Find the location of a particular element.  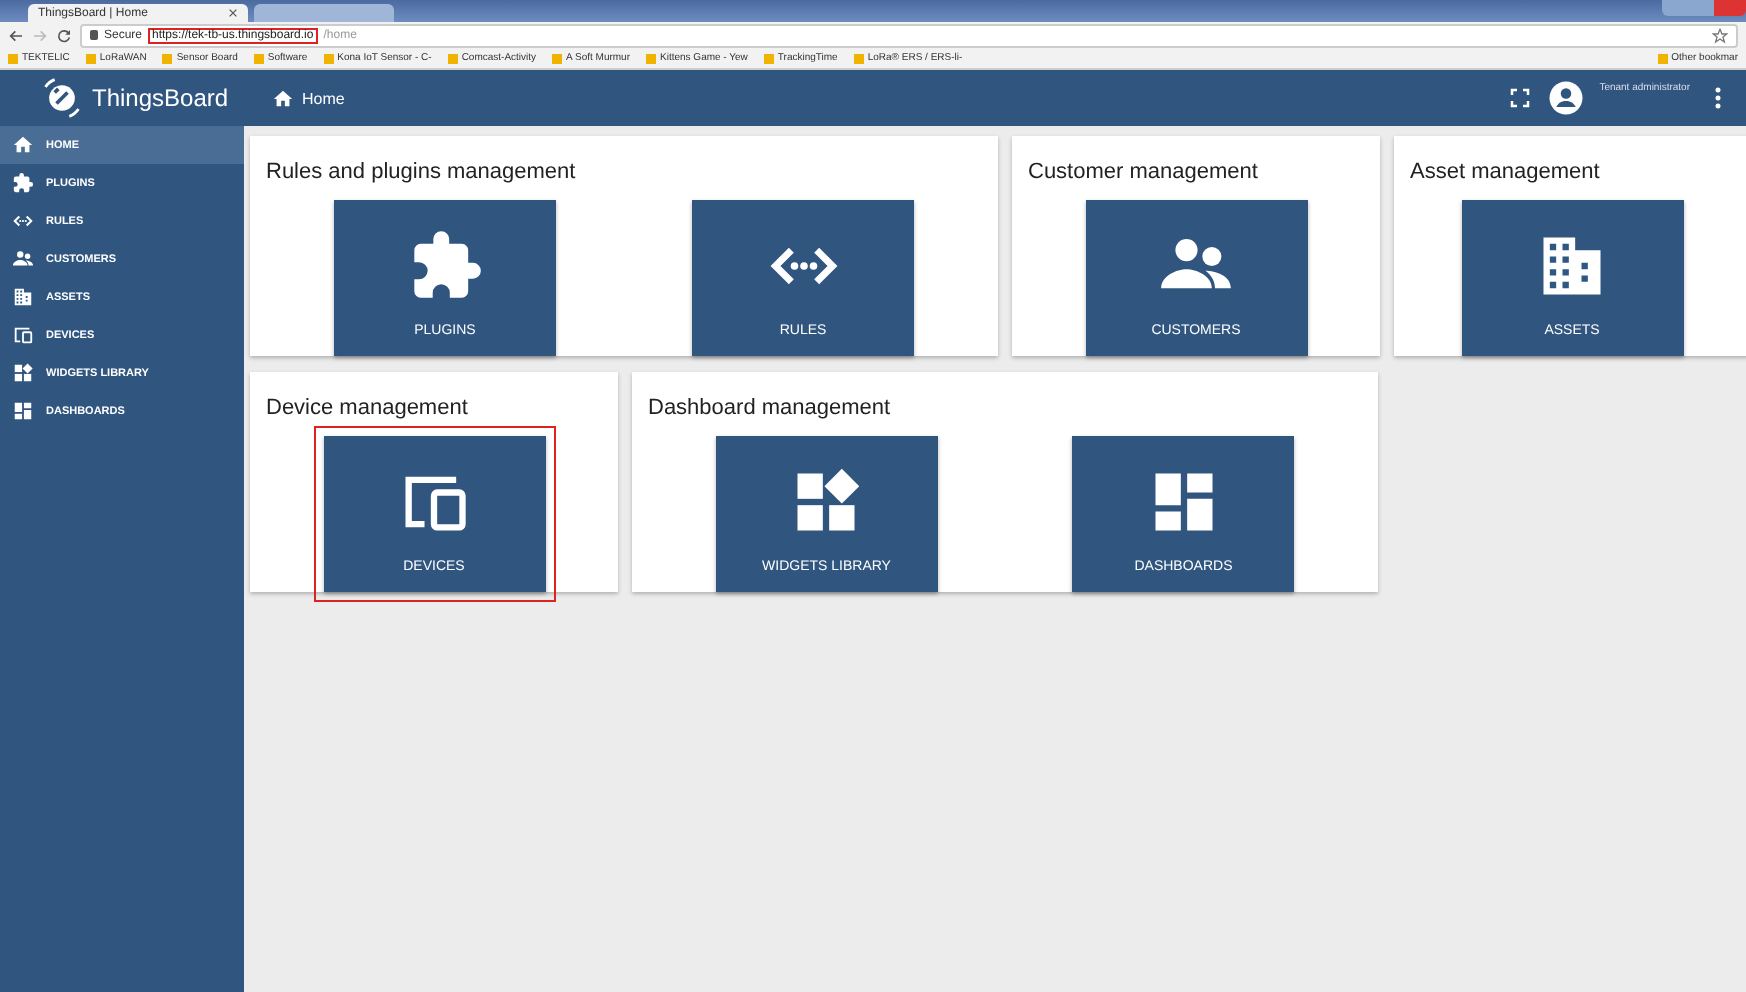

section-title: Dashboard management is located at coordinates (770, 408).